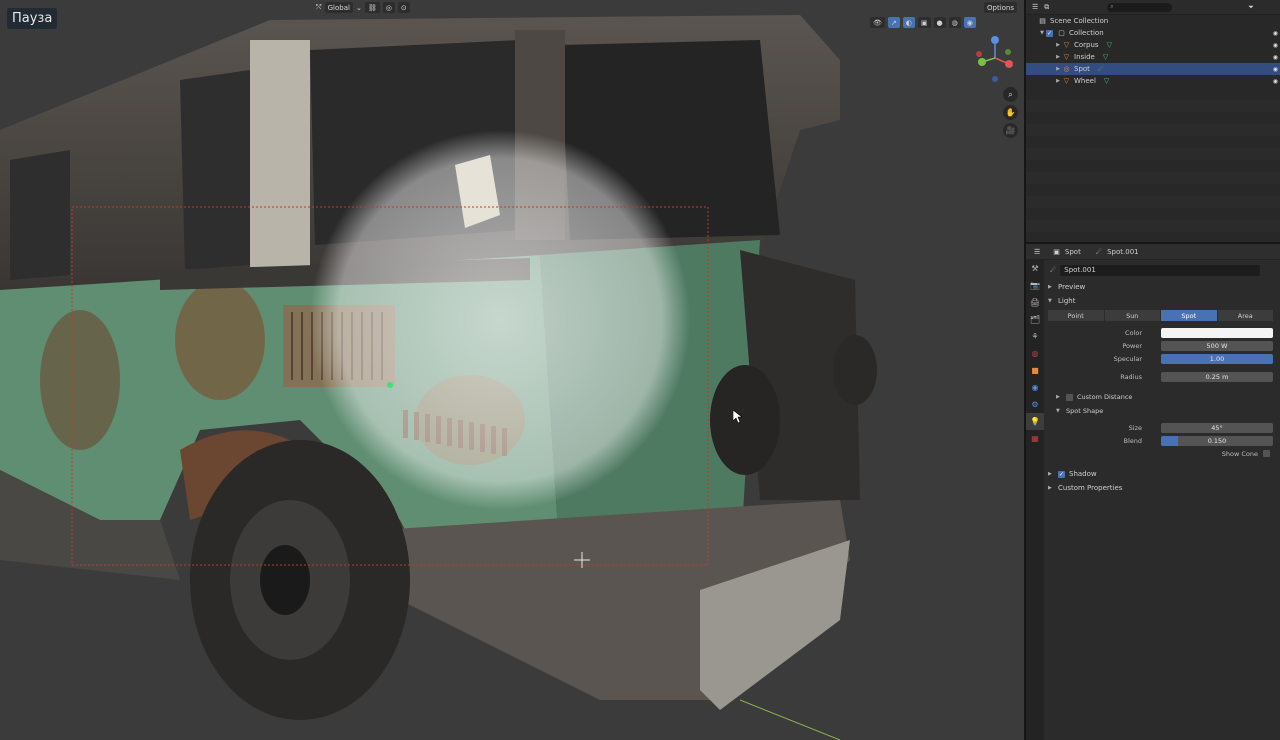 This screenshot has height=740, width=1280. What do you see at coordinates (1035, 387) in the screenshot?
I see `physics-tab-icon: ◉` at bounding box center [1035, 387].